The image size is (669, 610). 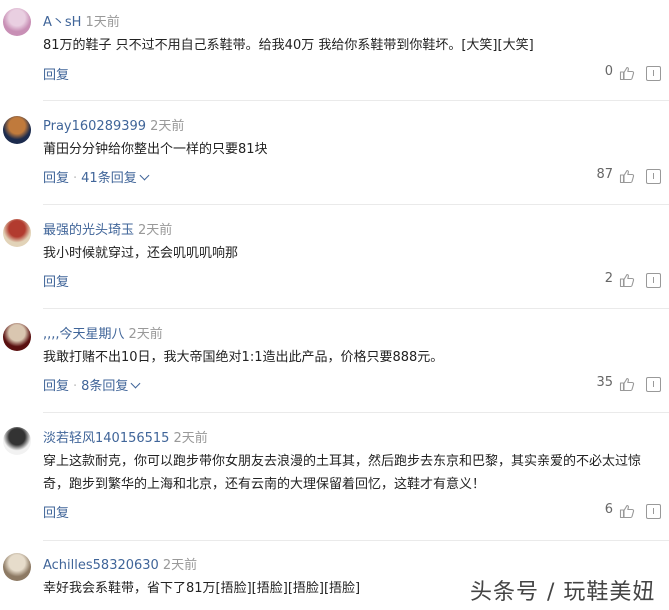 What do you see at coordinates (563, 592) in the screenshot?
I see `watermark: 头条号 / 玩鞋美妞` at bounding box center [563, 592].